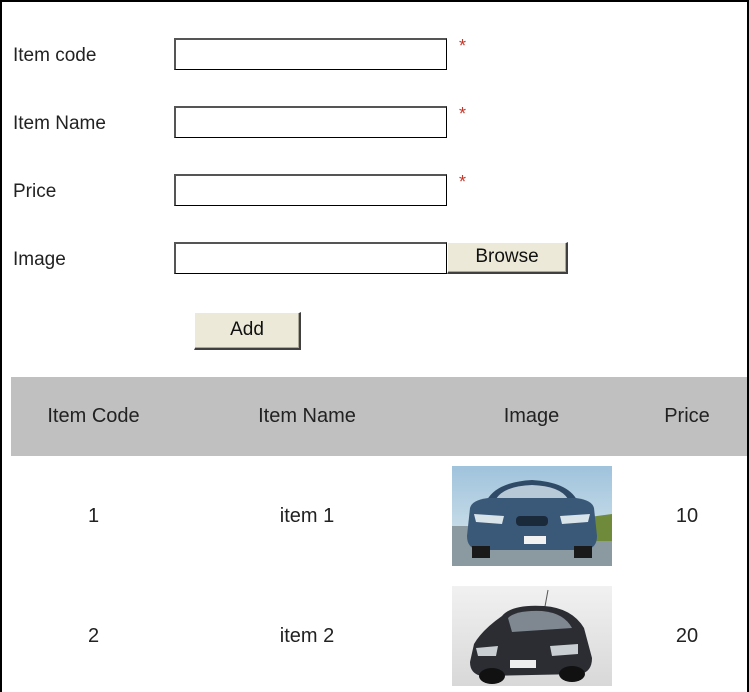 Image resolution: width=749 pixels, height=692 pixels. Describe the element at coordinates (93, 515) in the screenshot. I see `cell-item-code: 1` at that location.